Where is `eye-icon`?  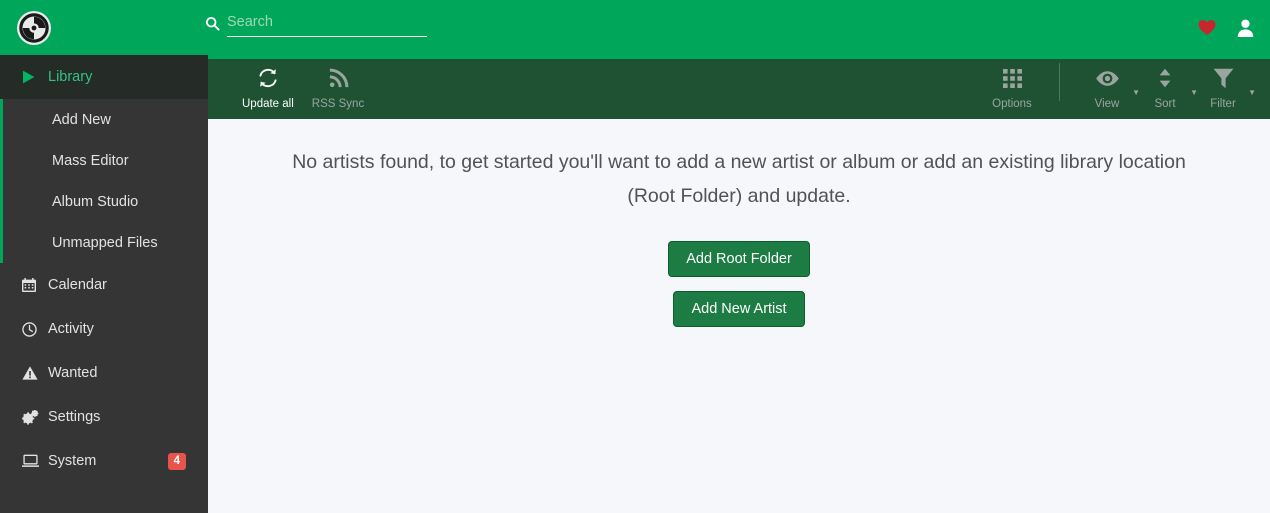 eye-icon is located at coordinates (1107, 78).